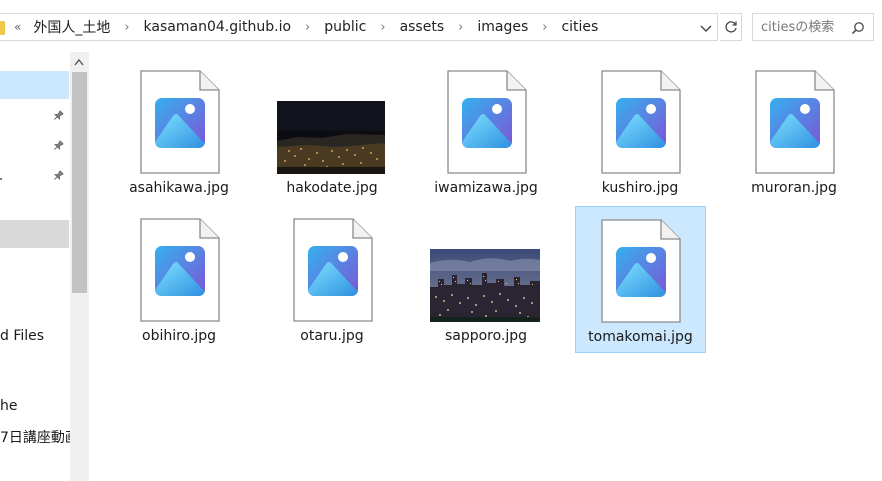 This screenshot has width=882, height=481. I want to click on breadcrumb-item: kasaman04.github.io, so click(217, 27).